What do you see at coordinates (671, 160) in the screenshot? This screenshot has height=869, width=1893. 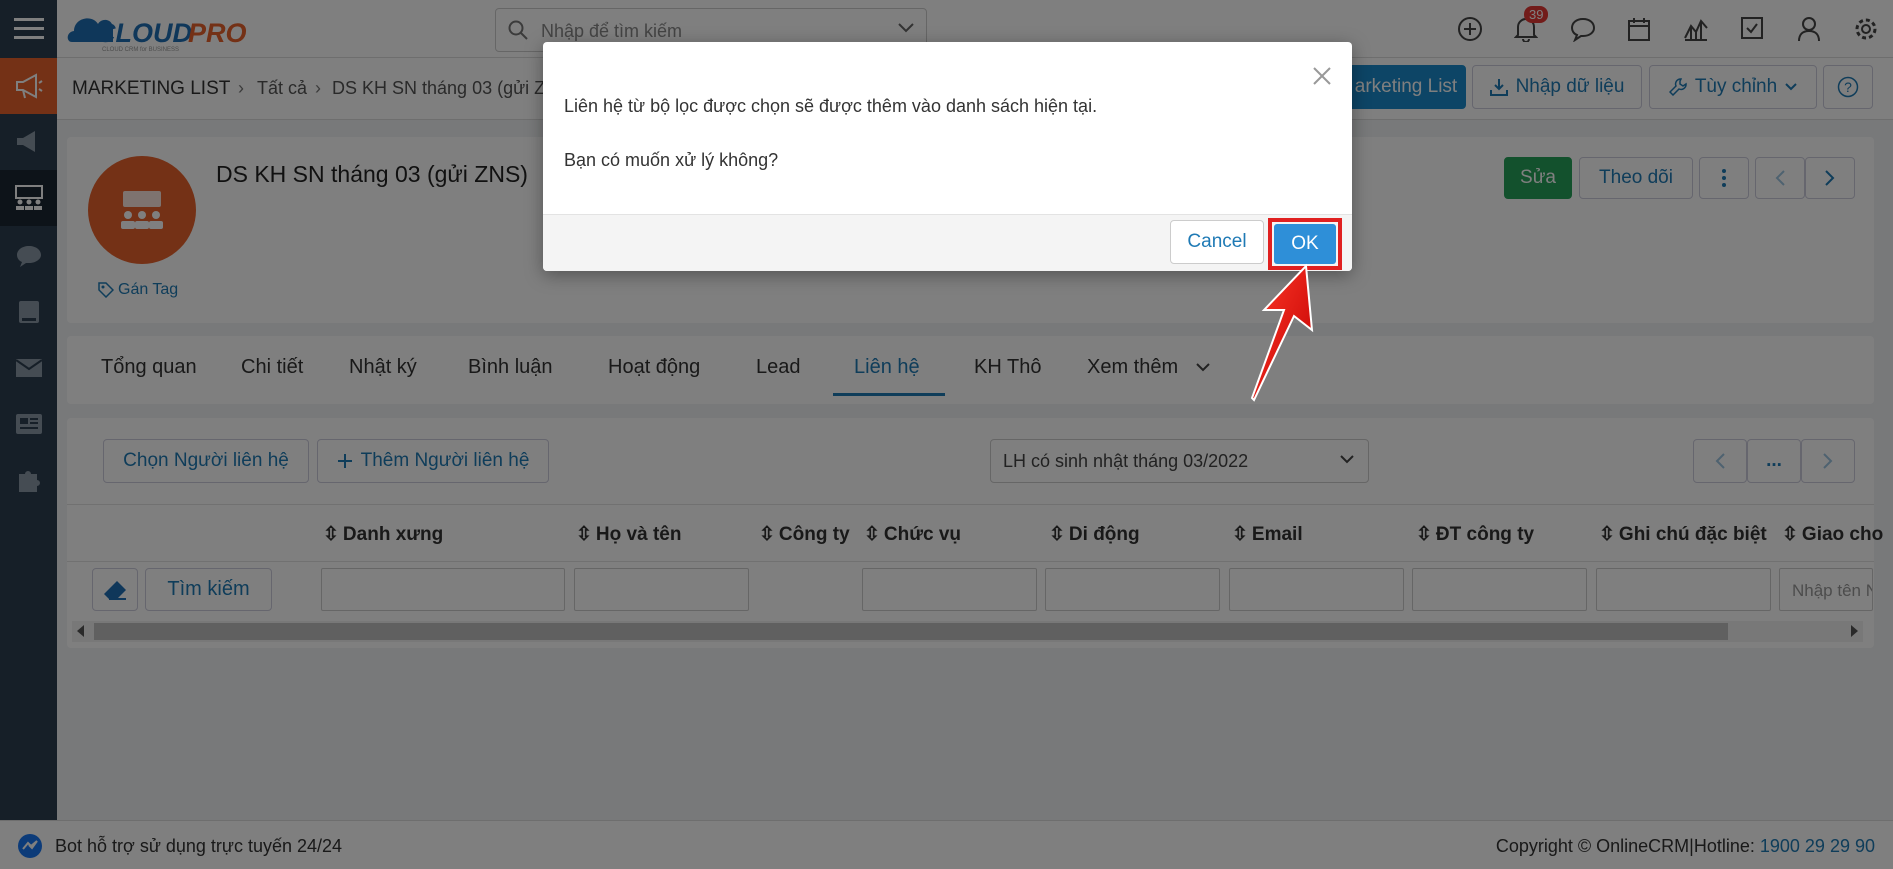 I see `dialog-question: Bạn có muốn xử lý không?` at bounding box center [671, 160].